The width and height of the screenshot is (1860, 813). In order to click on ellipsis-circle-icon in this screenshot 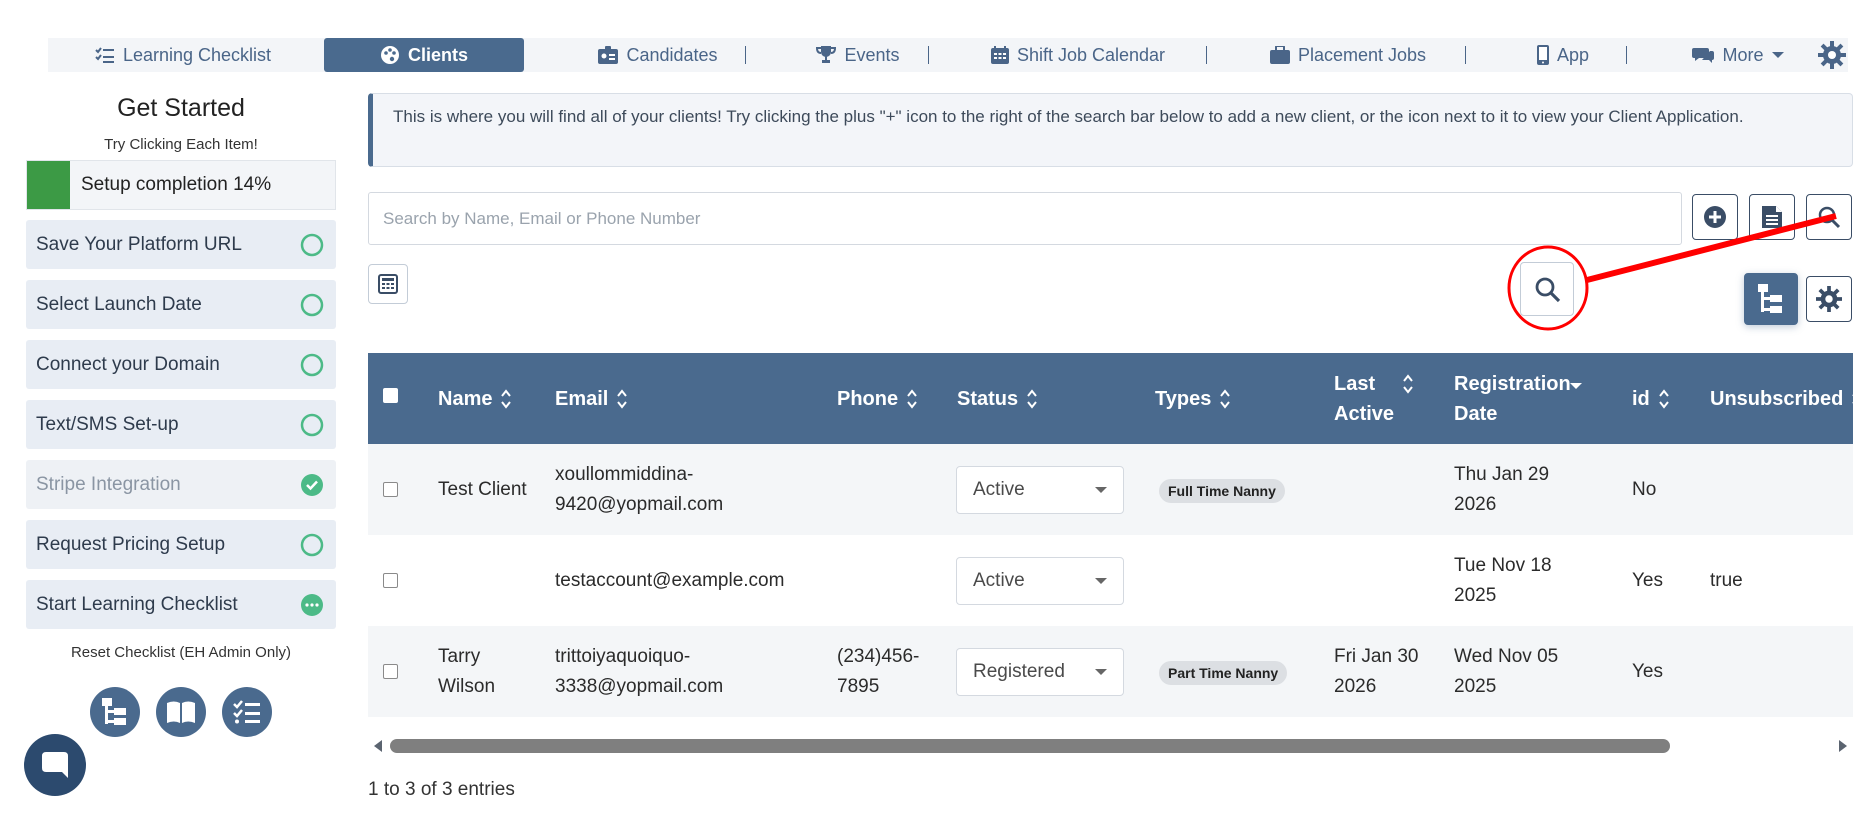, I will do `click(312, 604)`.